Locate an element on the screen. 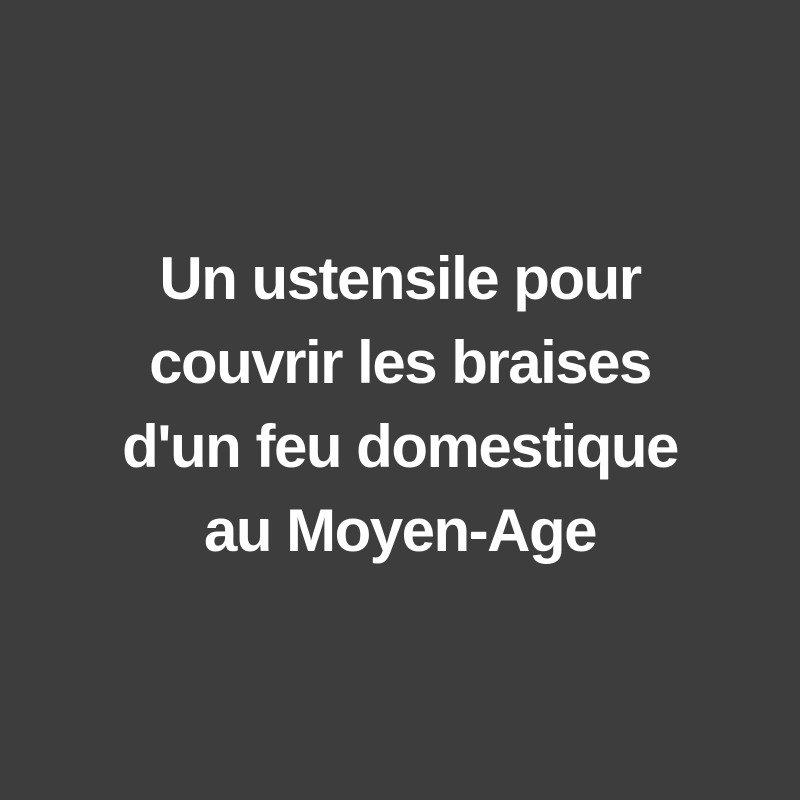  caption-line-4: au Moyen-Age is located at coordinates (400, 530).